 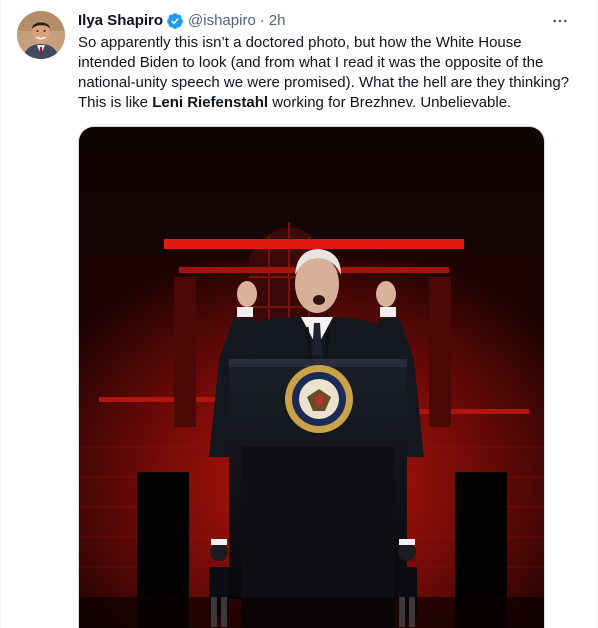 What do you see at coordinates (277, 21) in the screenshot?
I see `timestamp: 2h` at bounding box center [277, 21].